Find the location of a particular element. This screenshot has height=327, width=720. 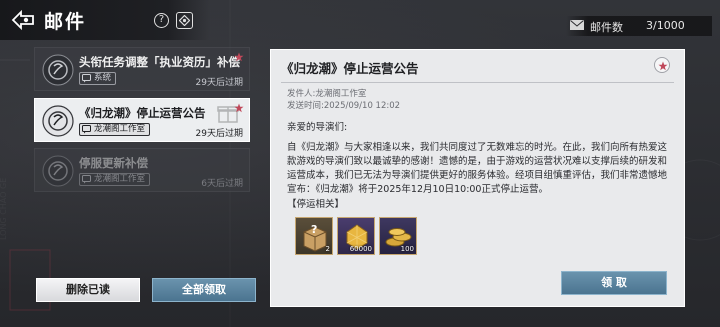

envelope-icon is located at coordinates (577, 25).